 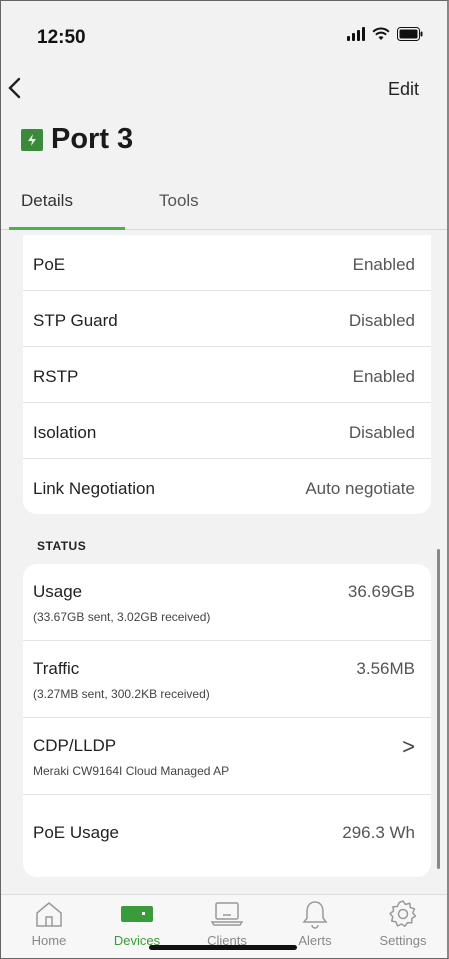 I want to click on active-tab-indicator, so click(x=67, y=228).